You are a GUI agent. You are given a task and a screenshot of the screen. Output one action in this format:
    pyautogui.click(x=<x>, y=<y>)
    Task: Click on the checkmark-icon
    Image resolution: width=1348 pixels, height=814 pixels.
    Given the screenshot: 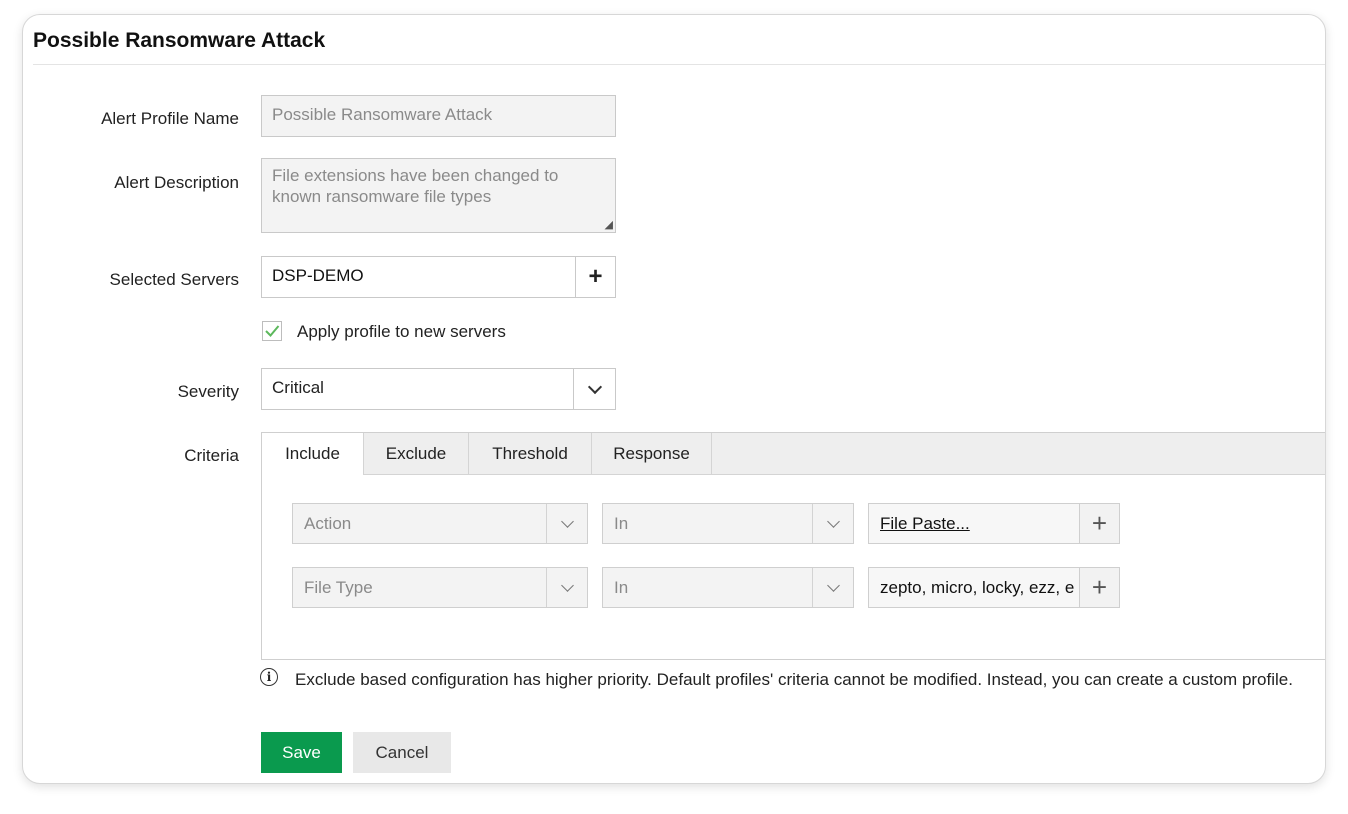 What is the action you would take?
    pyautogui.click(x=272, y=331)
    